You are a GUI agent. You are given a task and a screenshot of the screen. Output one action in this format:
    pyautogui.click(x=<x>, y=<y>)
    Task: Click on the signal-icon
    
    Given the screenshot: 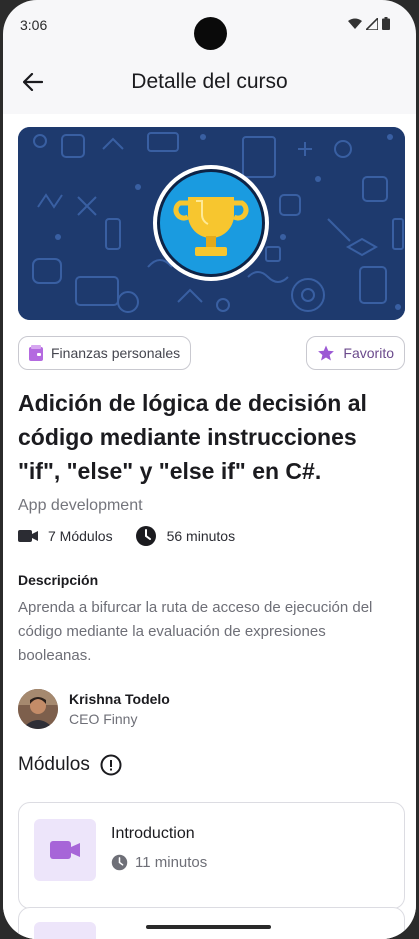 What is the action you would take?
    pyautogui.click(x=372, y=23)
    